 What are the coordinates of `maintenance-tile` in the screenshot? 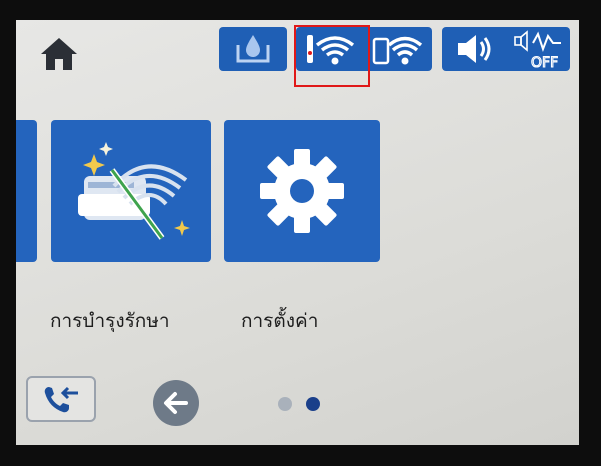 It's located at (131, 191).